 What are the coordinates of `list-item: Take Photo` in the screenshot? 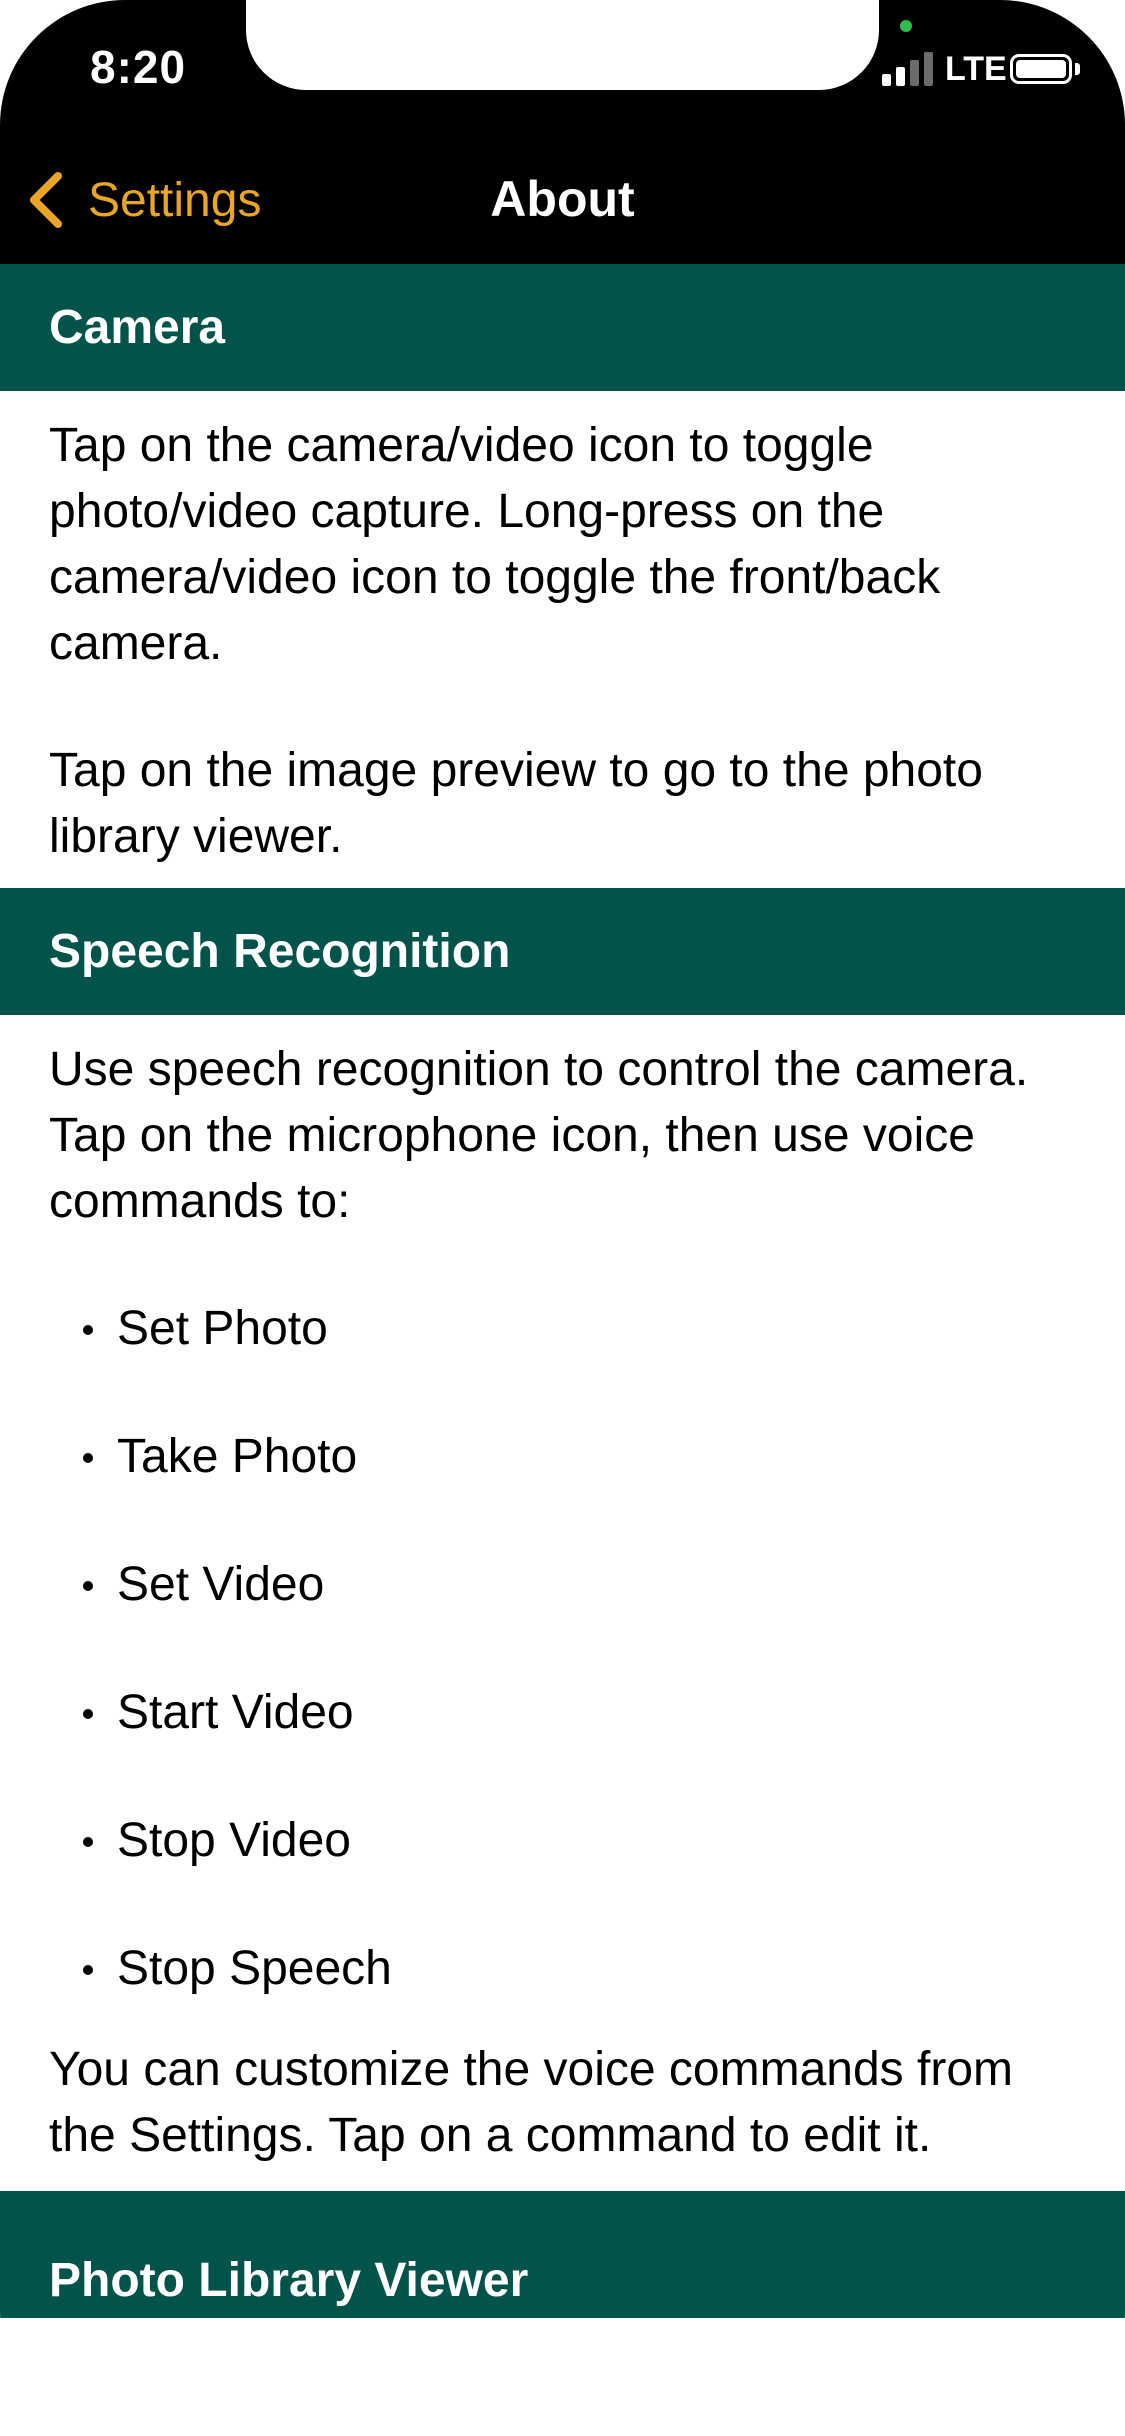 It's located at (562, 1457).